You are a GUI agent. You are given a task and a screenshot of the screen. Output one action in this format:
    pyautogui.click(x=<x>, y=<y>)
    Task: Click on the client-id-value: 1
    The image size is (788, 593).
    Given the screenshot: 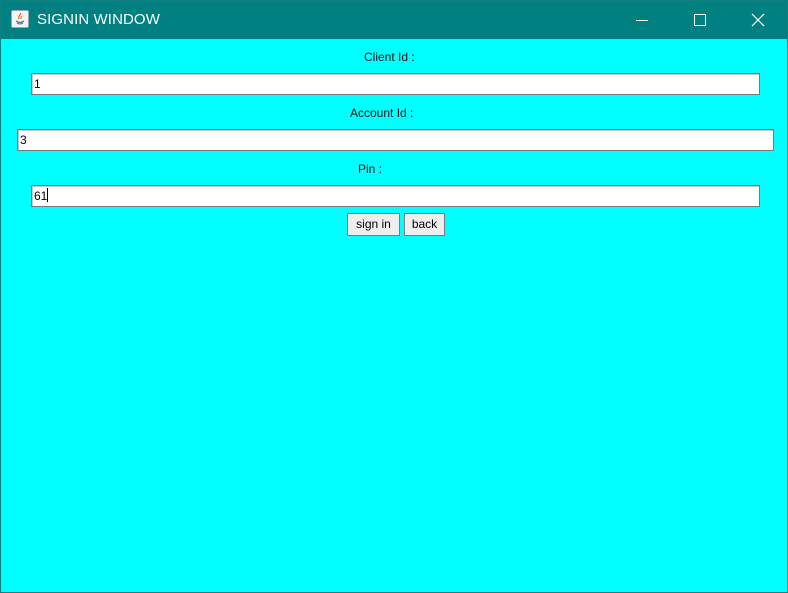 What is the action you would take?
    pyautogui.click(x=37, y=84)
    